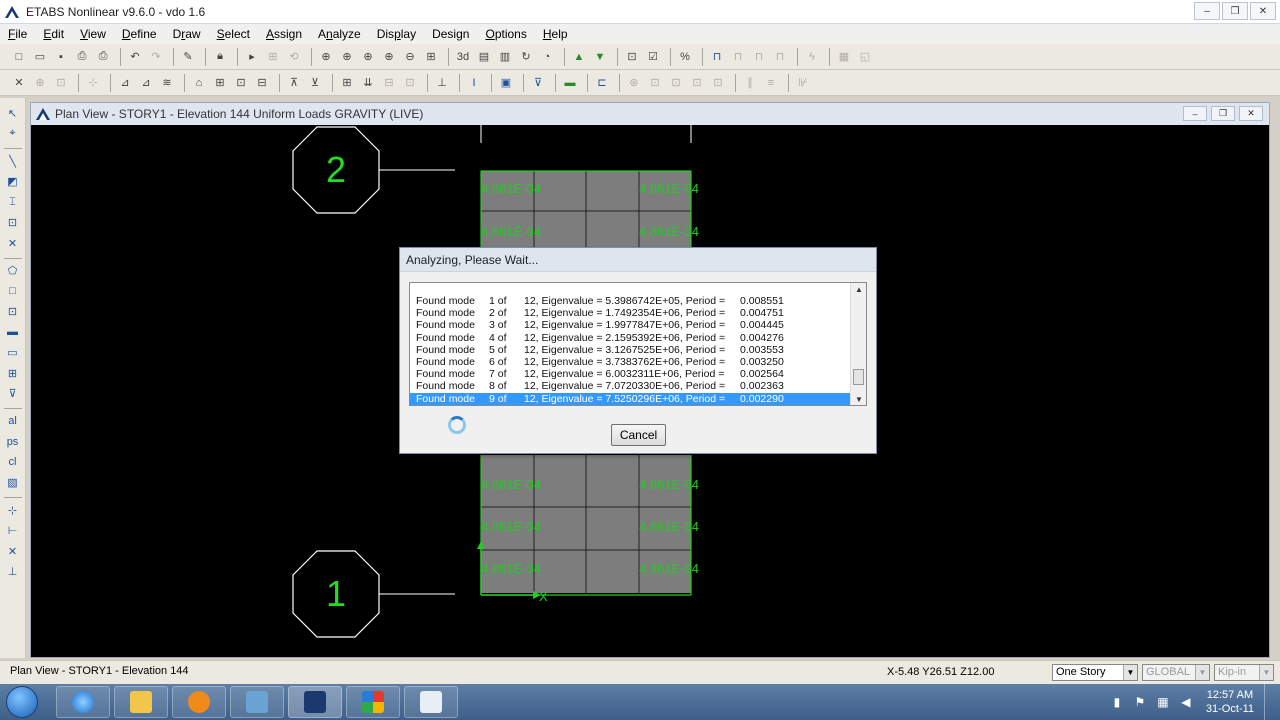  What do you see at coordinates (858, 344) in the screenshot?
I see `vertical-scrollbar: ▲ ▼` at bounding box center [858, 344].